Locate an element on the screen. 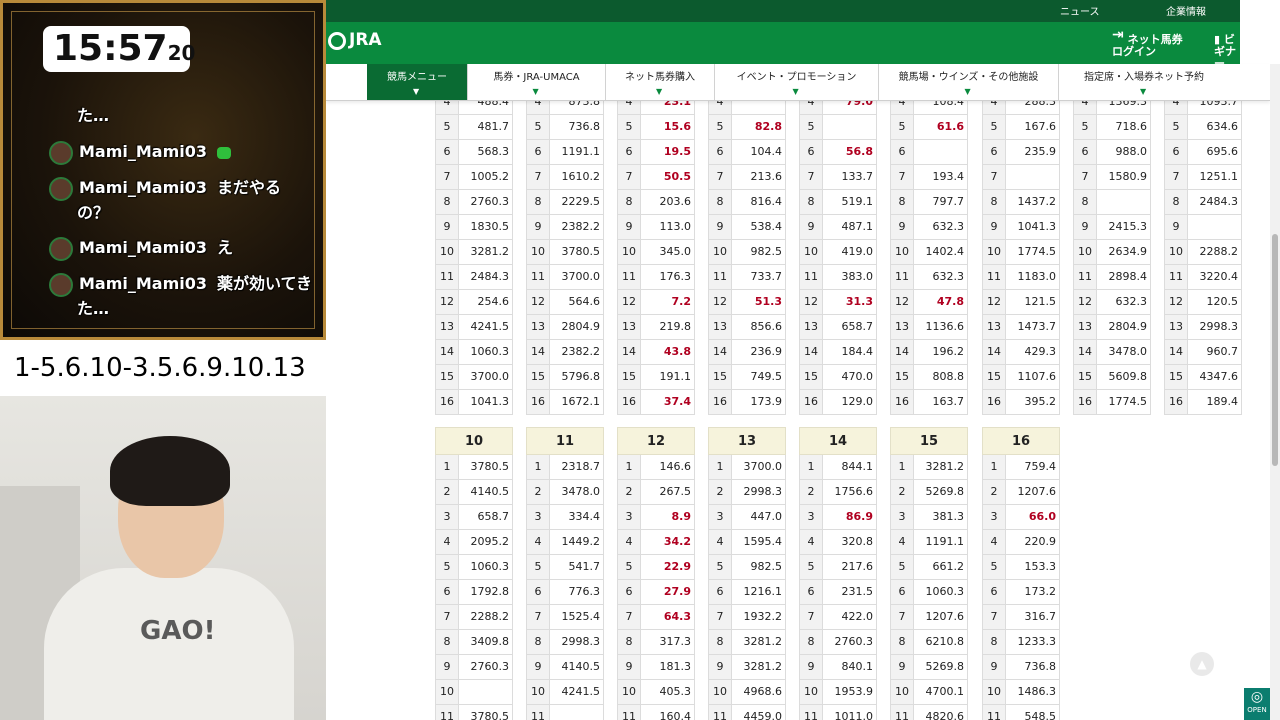  table-row: 2 1756.6 is located at coordinates (838, 492).